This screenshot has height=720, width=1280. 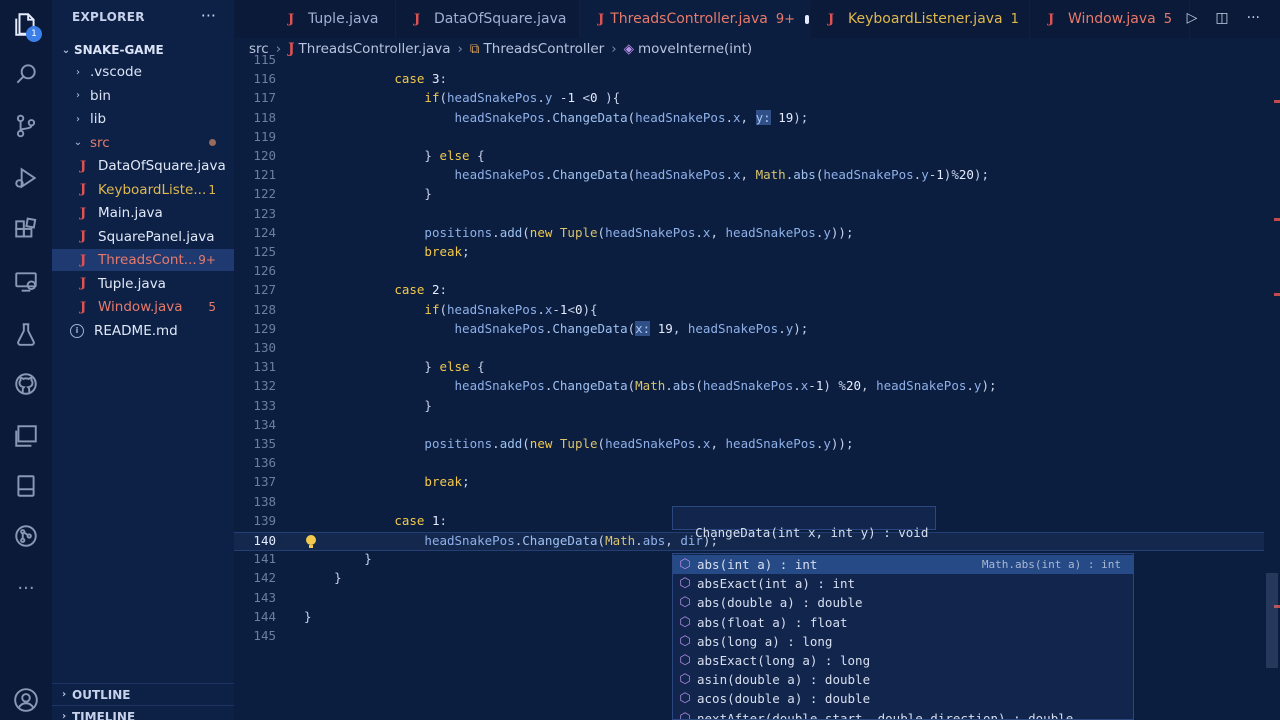 I want to click on code-line: 117 if(headSnakePos.y -1 <0 ){, so click(x=749, y=99).